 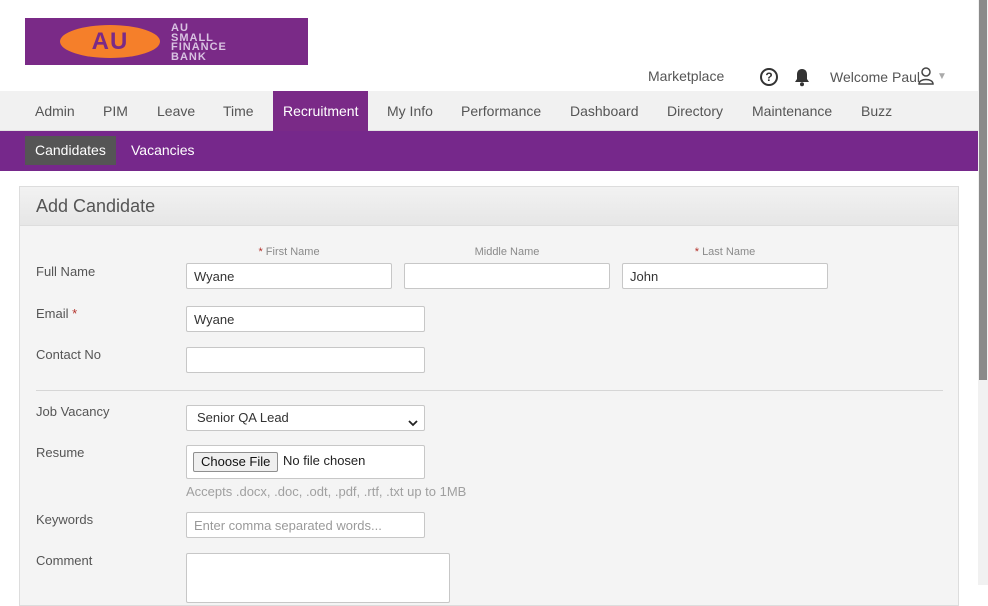 I want to click on bank-logo: AU AU SMALL FINANCE BANK, so click(x=166, y=41).